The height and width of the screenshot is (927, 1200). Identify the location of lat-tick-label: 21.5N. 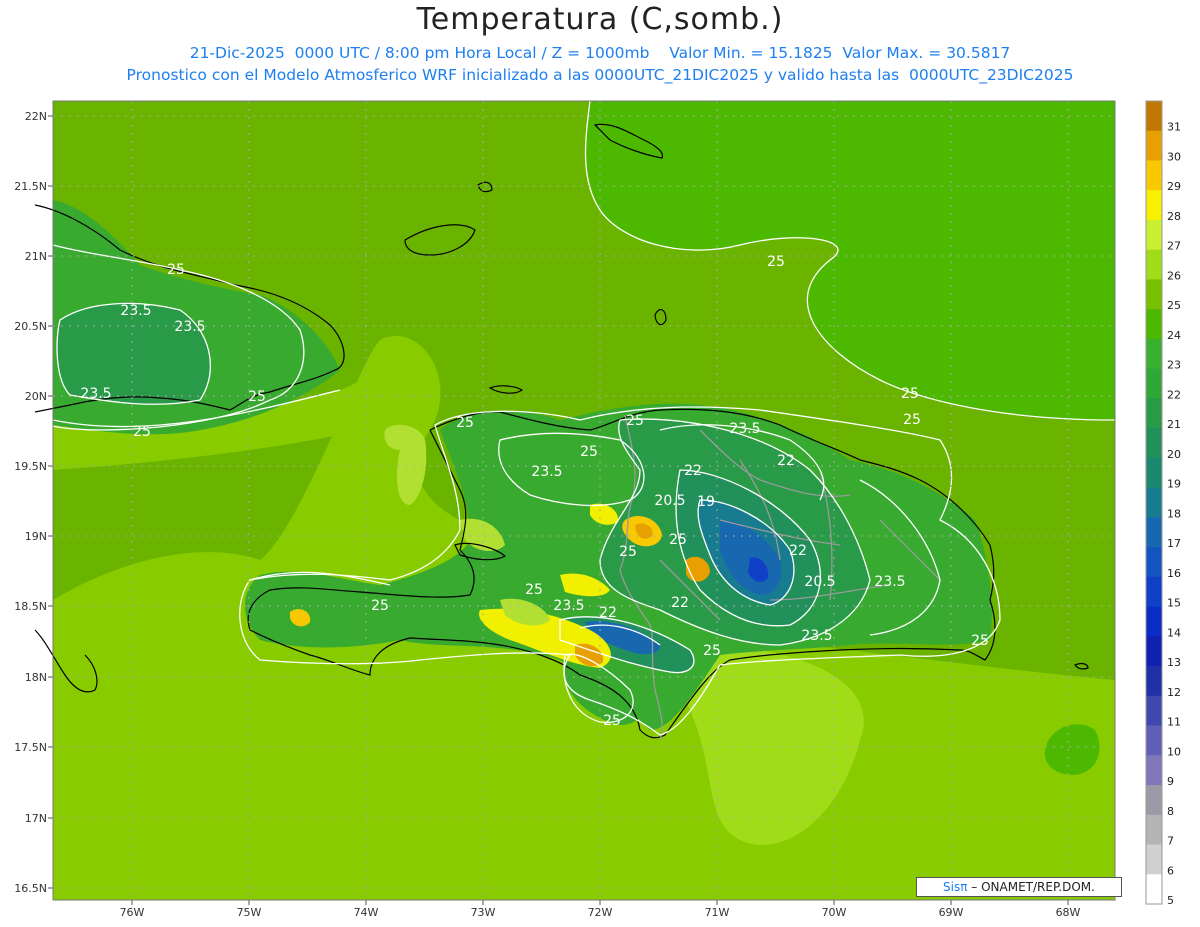
(30, 186).